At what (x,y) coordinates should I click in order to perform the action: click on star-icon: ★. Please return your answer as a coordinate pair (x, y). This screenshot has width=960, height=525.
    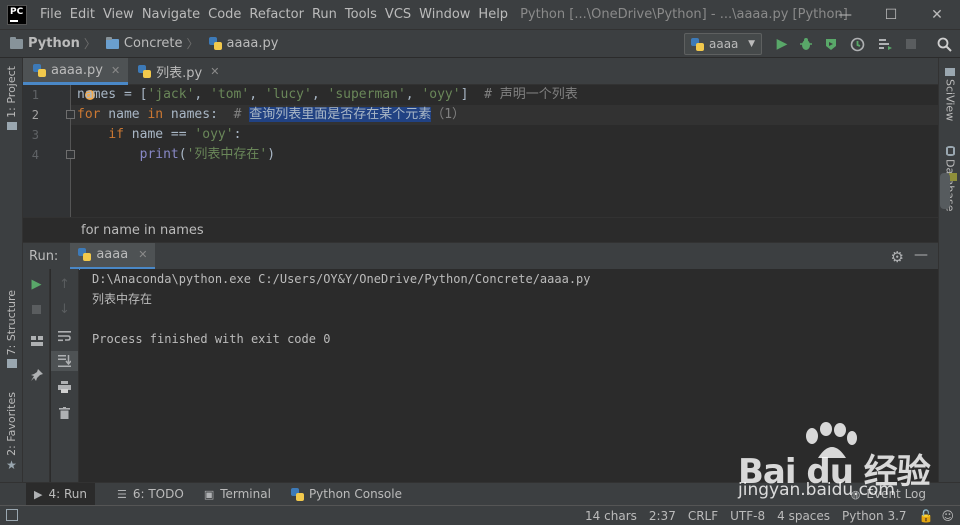
    Looking at the image, I should click on (11, 464).